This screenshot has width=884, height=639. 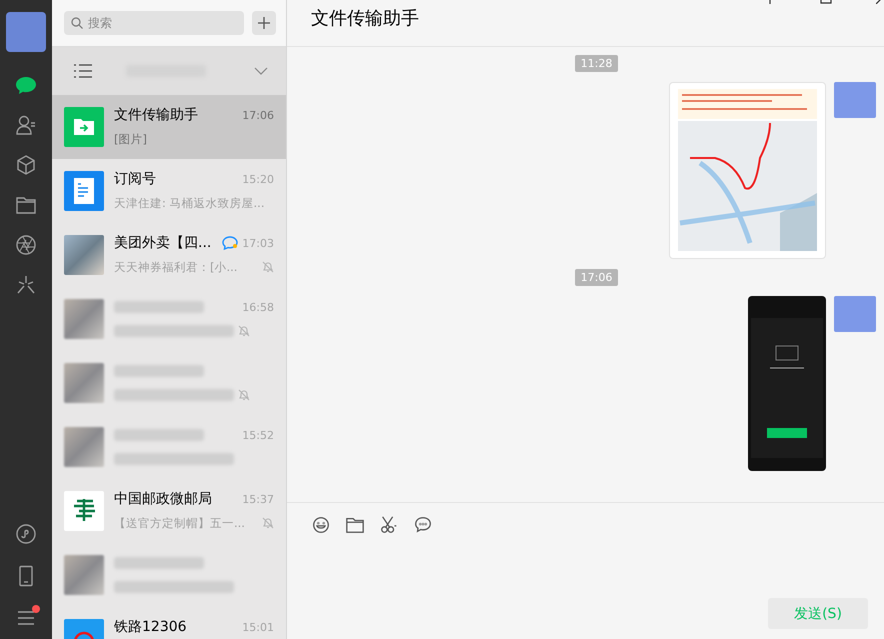 I want to click on post-office-avatar, so click(x=84, y=511).